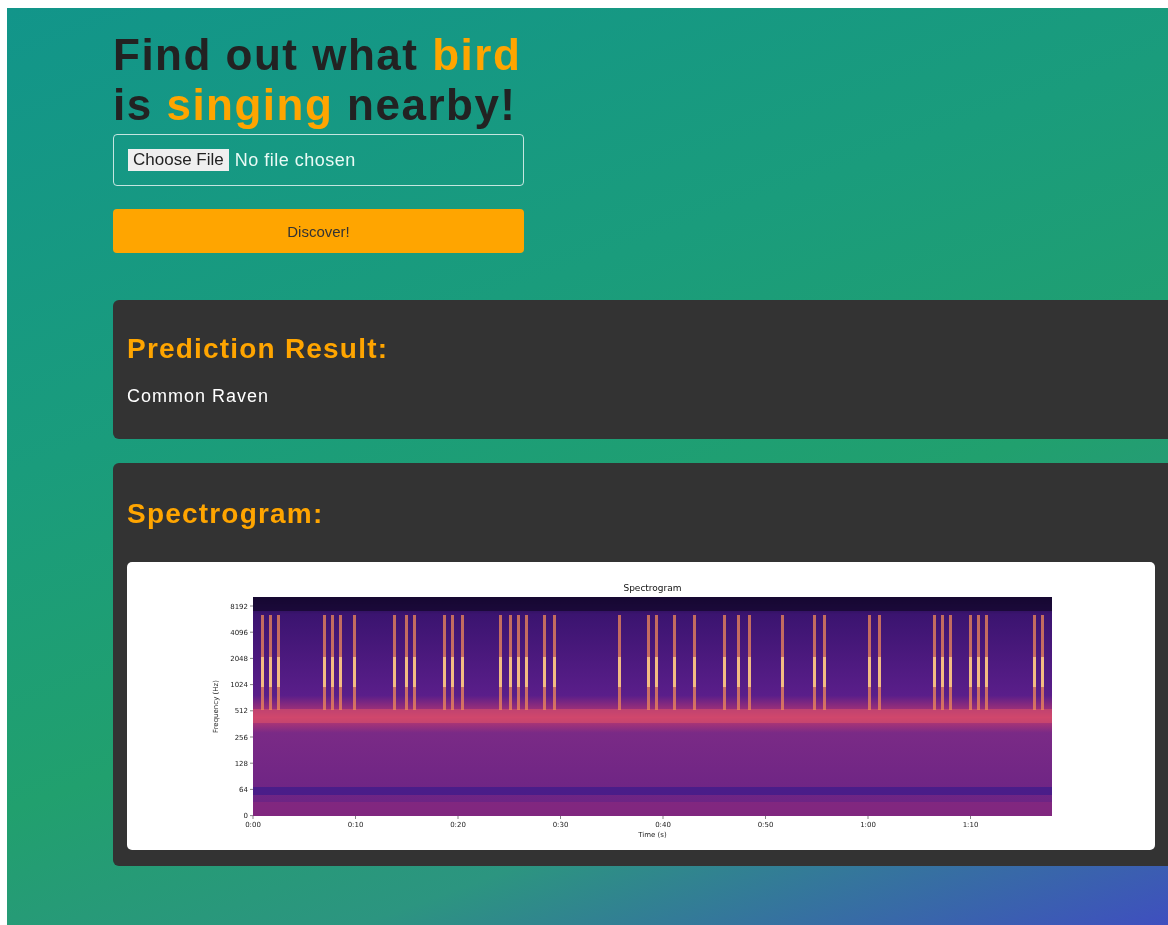 The width and height of the screenshot is (1168, 925). What do you see at coordinates (226, 514) in the screenshot?
I see `card-title: Spectrogram:` at bounding box center [226, 514].